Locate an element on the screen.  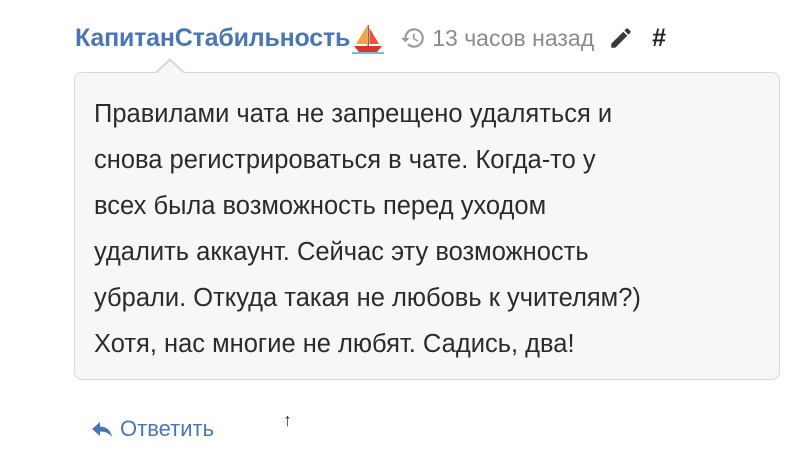
message-line: всех была возможность перед уходом is located at coordinates (320, 206).